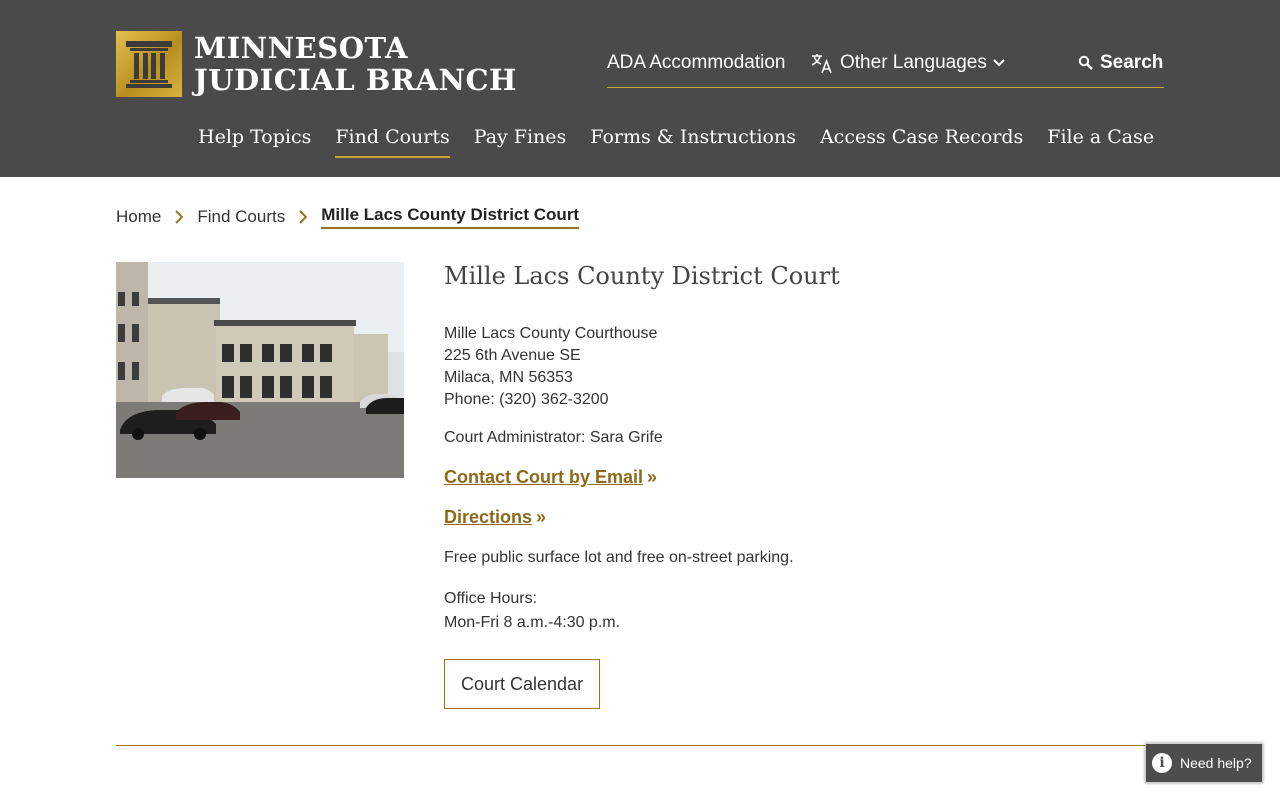  I want to click on courthouse-photo, so click(260, 370).